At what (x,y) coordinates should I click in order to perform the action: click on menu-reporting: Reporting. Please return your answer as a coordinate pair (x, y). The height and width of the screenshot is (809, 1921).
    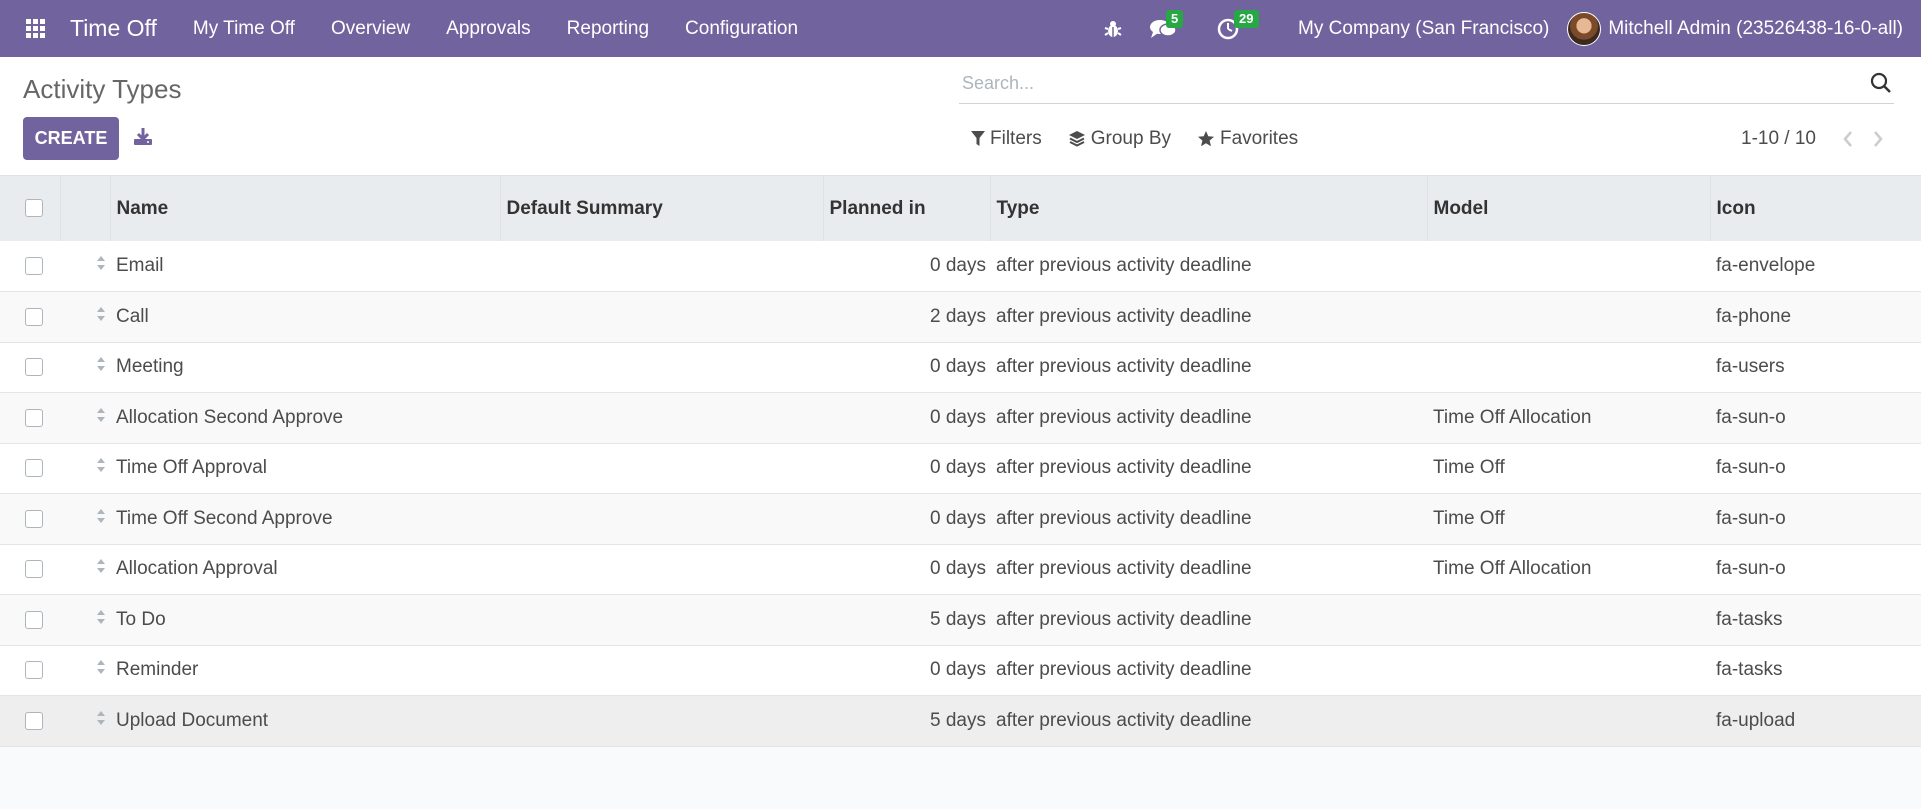
    Looking at the image, I should click on (608, 28).